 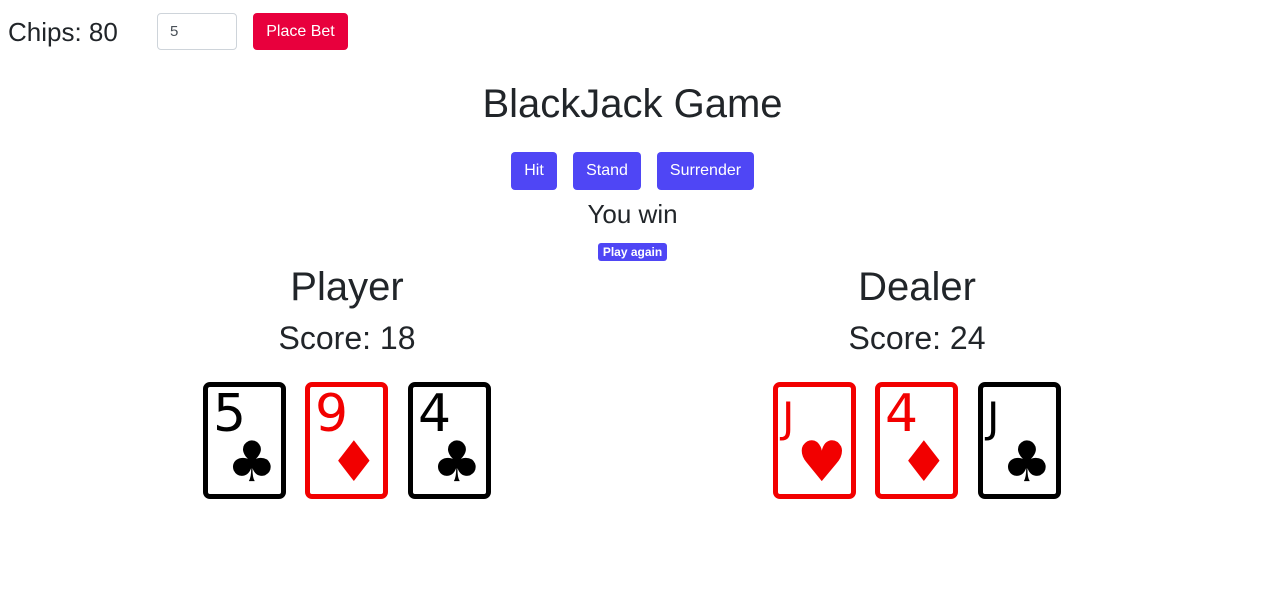 I want to click on stand-button: Stand, so click(x=607, y=171).